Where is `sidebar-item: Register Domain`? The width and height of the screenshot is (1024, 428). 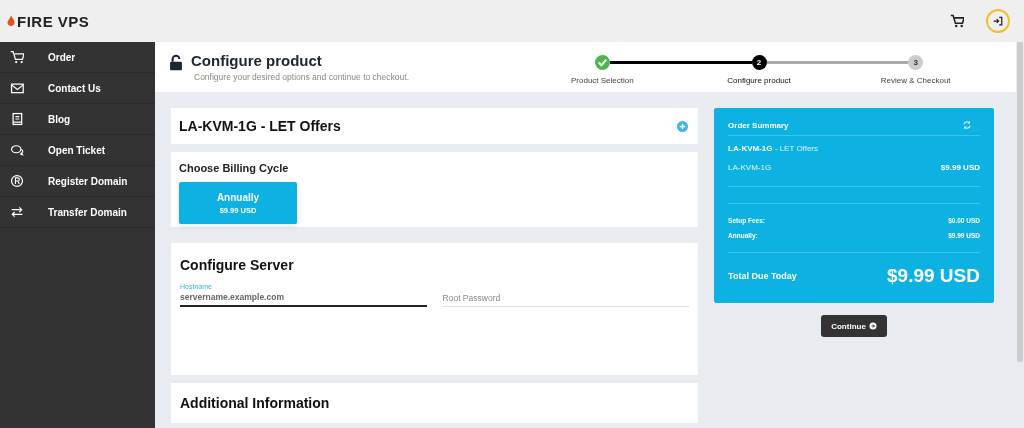 sidebar-item: Register Domain is located at coordinates (77, 181).